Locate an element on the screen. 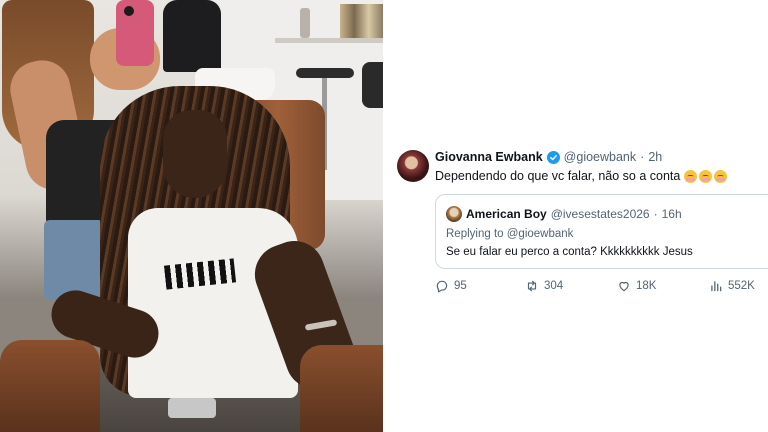 This screenshot has width=768, height=432. verified-badge-icon is located at coordinates (553, 157).